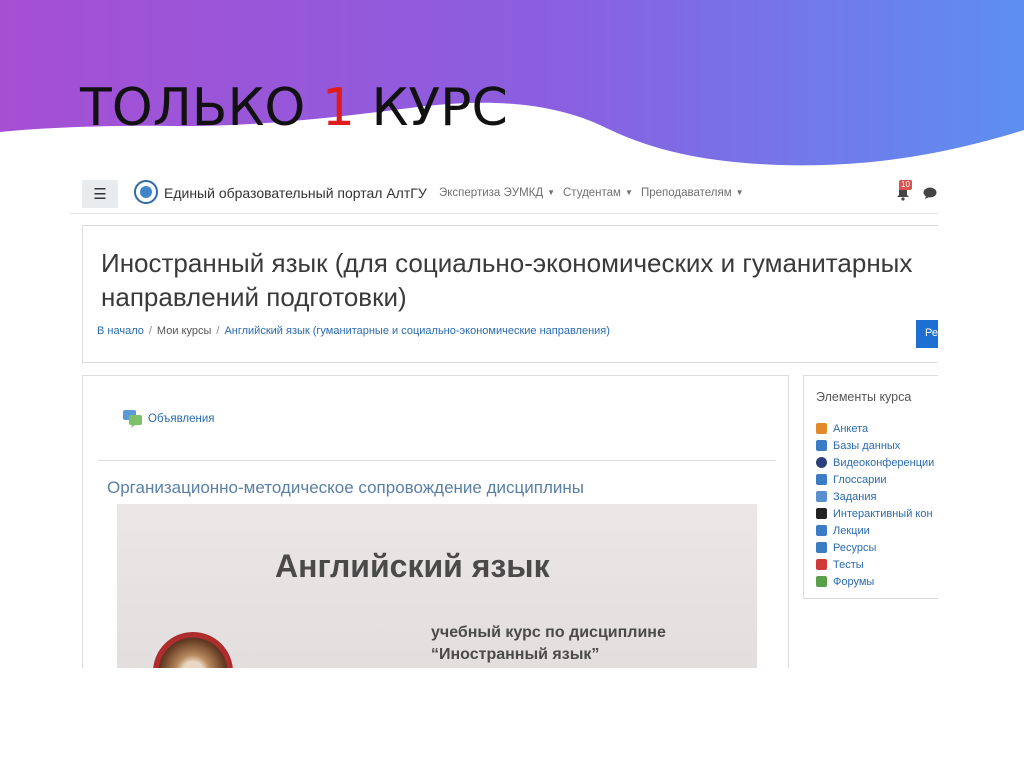 The width and height of the screenshot is (1024, 767). I want to click on glossary-icon, so click(821, 479).